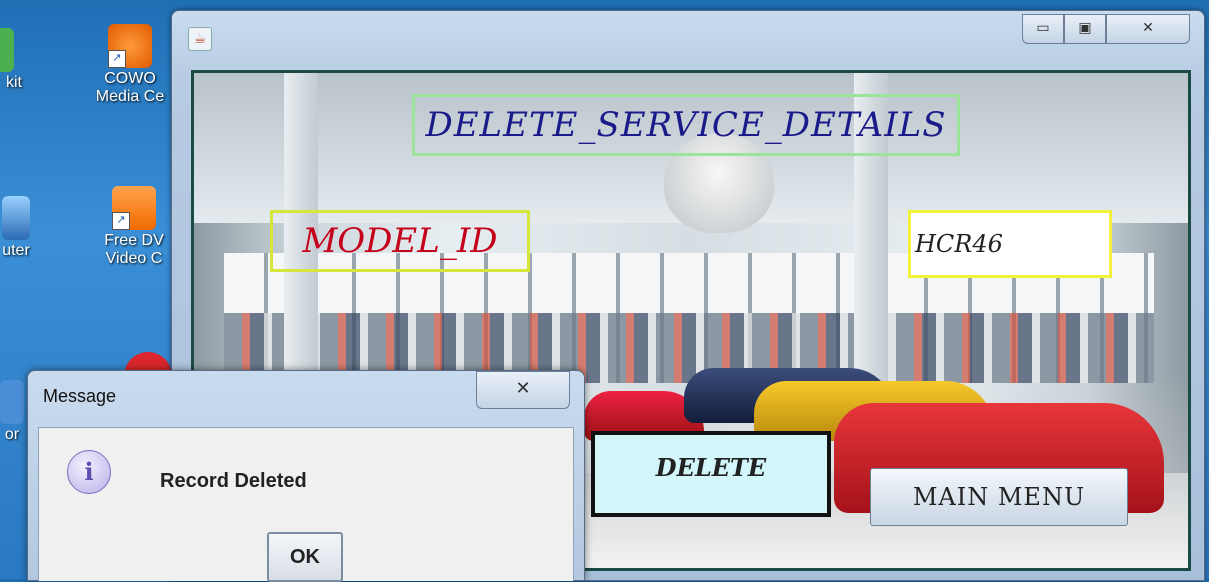 This screenshot has width=1209, height=582. What do you see at coordinates (134, 240) in the screenshot?
I see `desktop-icon-label: Free DV` at bounding box center [134, 240].